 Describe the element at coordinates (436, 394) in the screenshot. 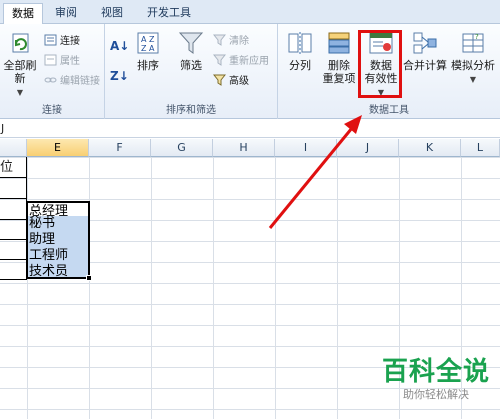

I see `watermark-subtitle: 助你轻松解决` at that location.